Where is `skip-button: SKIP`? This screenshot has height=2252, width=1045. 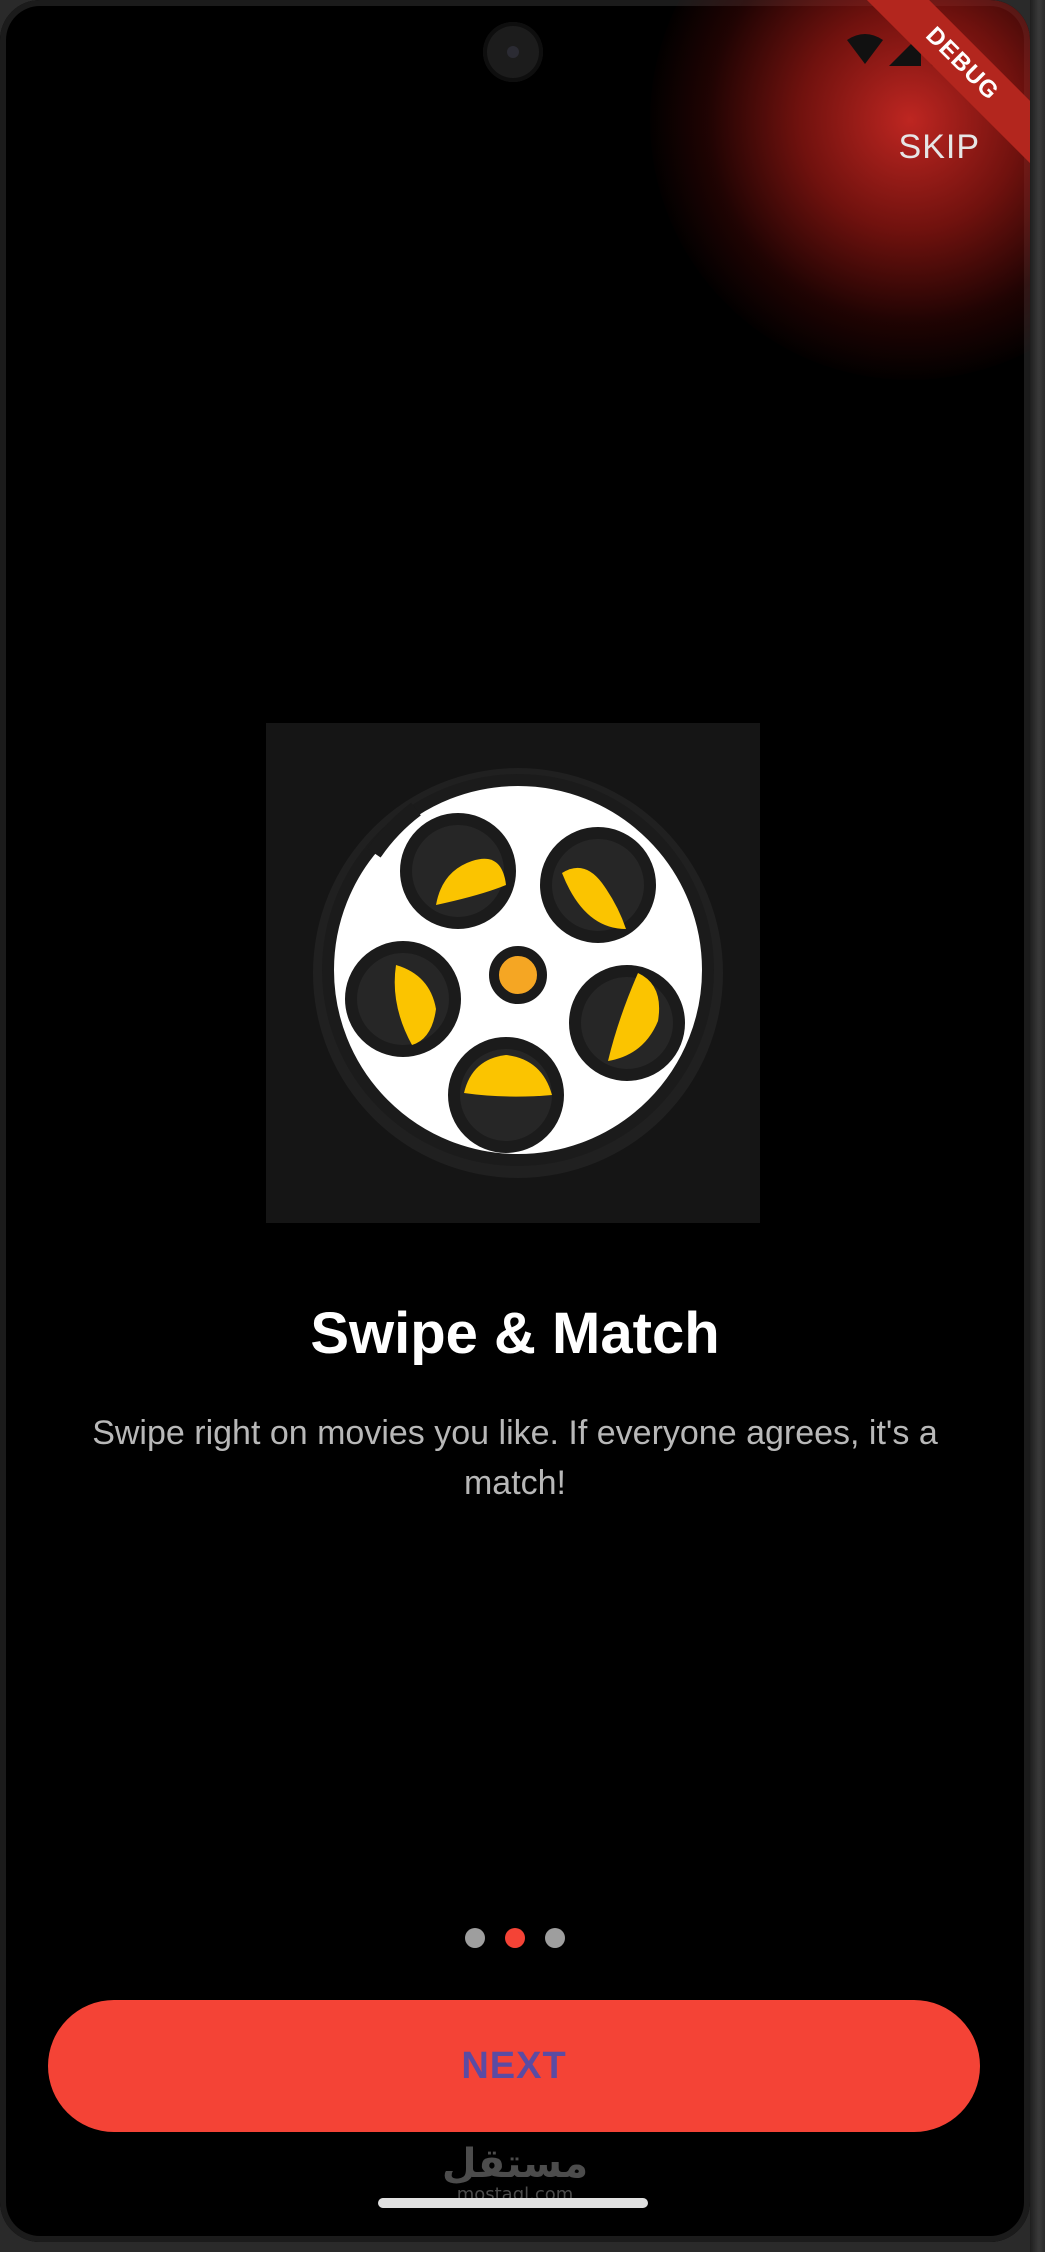
skip-button: SKIP is located at coordinates (939, 147).